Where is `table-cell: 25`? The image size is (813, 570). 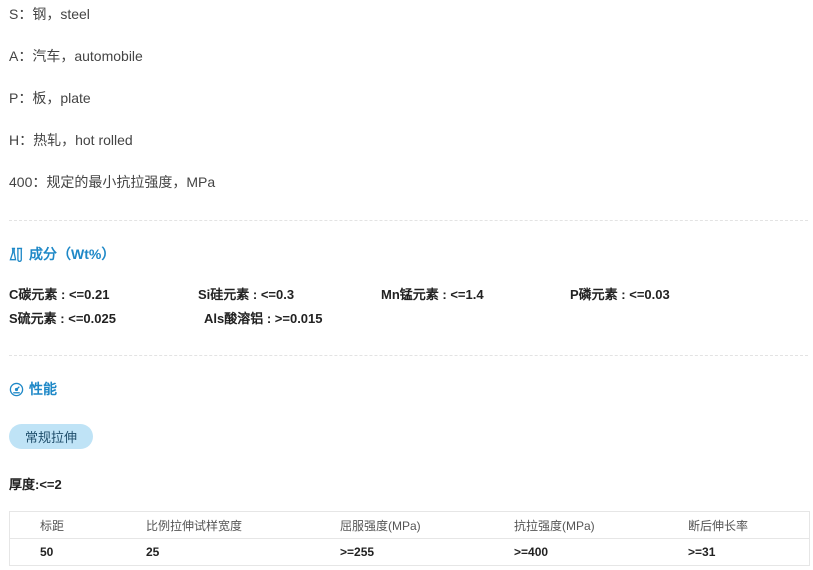
table-cell: 25 is located at coordinates (153, 552).